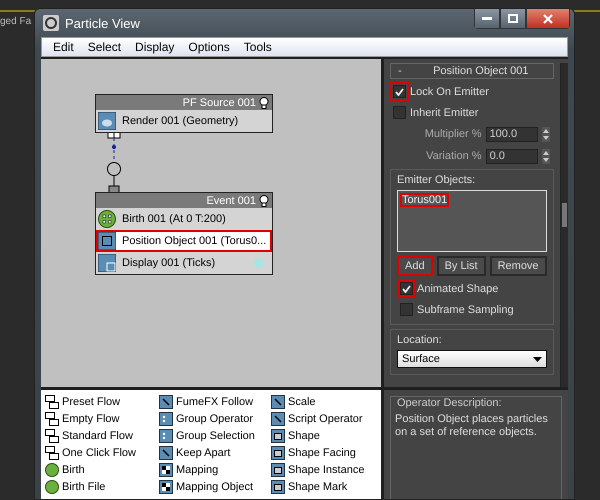 The width and height of the screenshot is (600, 500). Describe the element at coordinates (564, 225) in the screenshot. I see `scrollbar` at that location.